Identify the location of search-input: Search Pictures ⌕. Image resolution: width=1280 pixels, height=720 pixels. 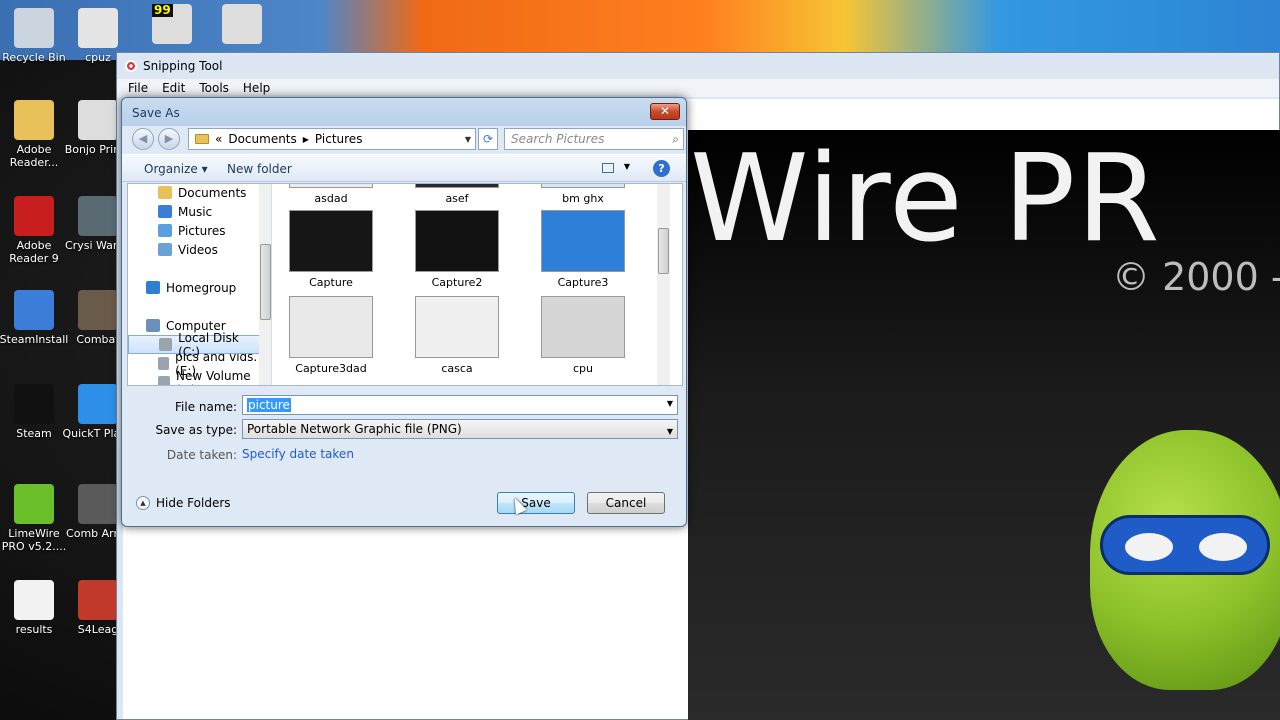
(594, 139).